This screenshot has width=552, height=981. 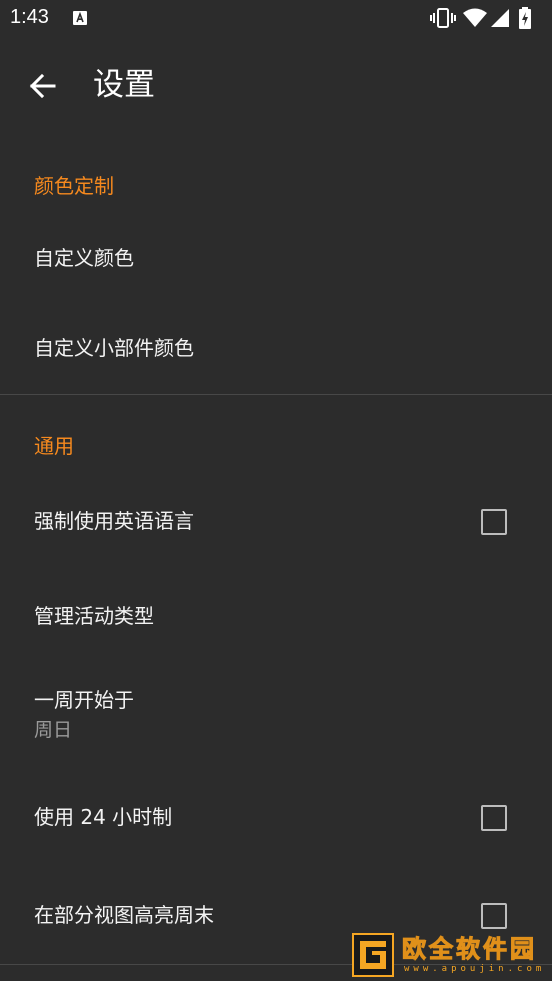 What do you see at coordinates (53, 730) in the screenshot?
I see `pref-week-start-summary: 周日` at bounding box center [53, 730].